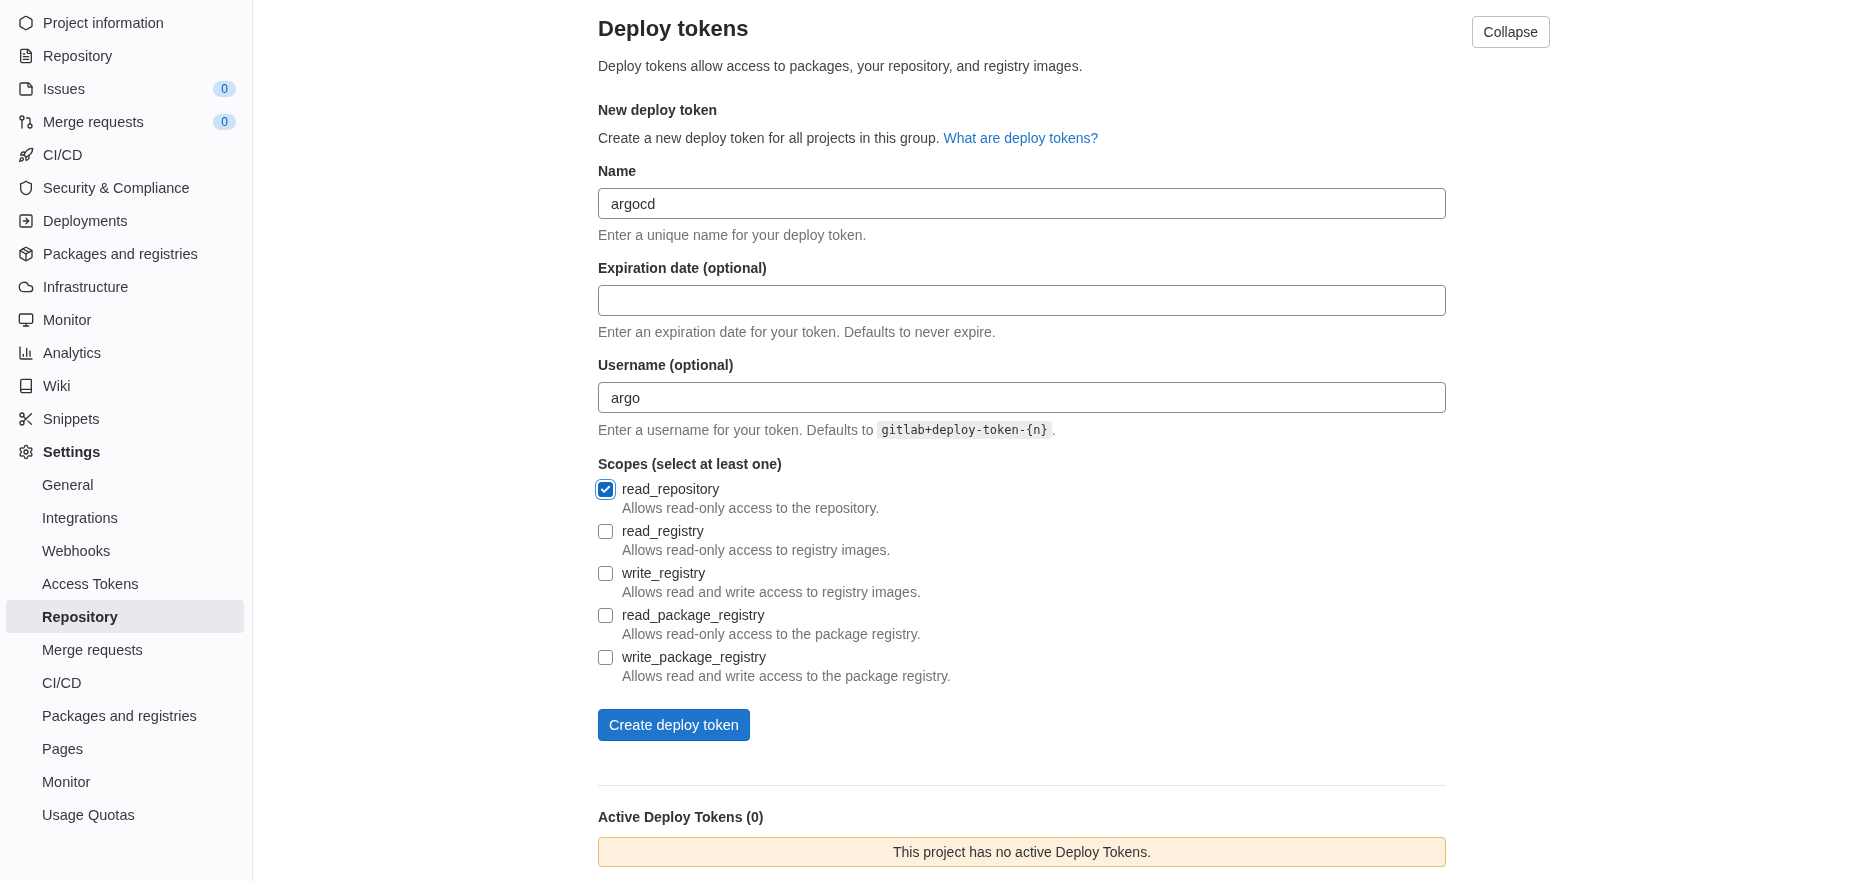 Image resolution: width=1861 pixels, height=881 pixels. Describe the element at coordinates (694, 615) in the screenshot. I see `scope-name: read_package_registry` at that location.